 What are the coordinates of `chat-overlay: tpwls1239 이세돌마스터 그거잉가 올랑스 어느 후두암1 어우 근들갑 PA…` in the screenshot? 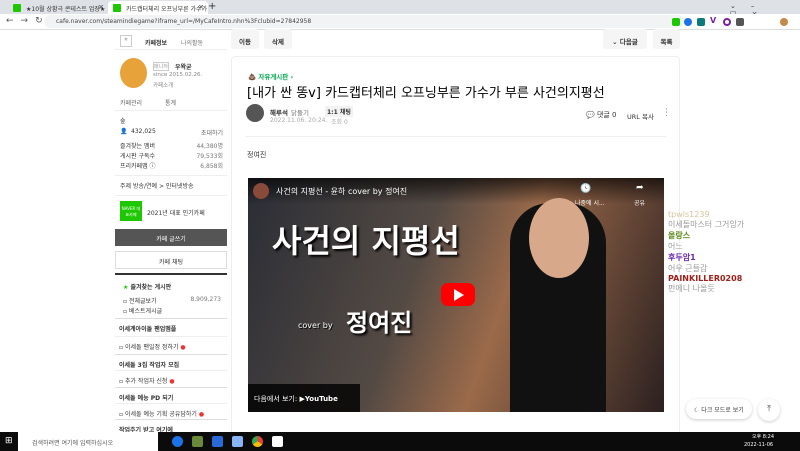 It's located at (733, 252).